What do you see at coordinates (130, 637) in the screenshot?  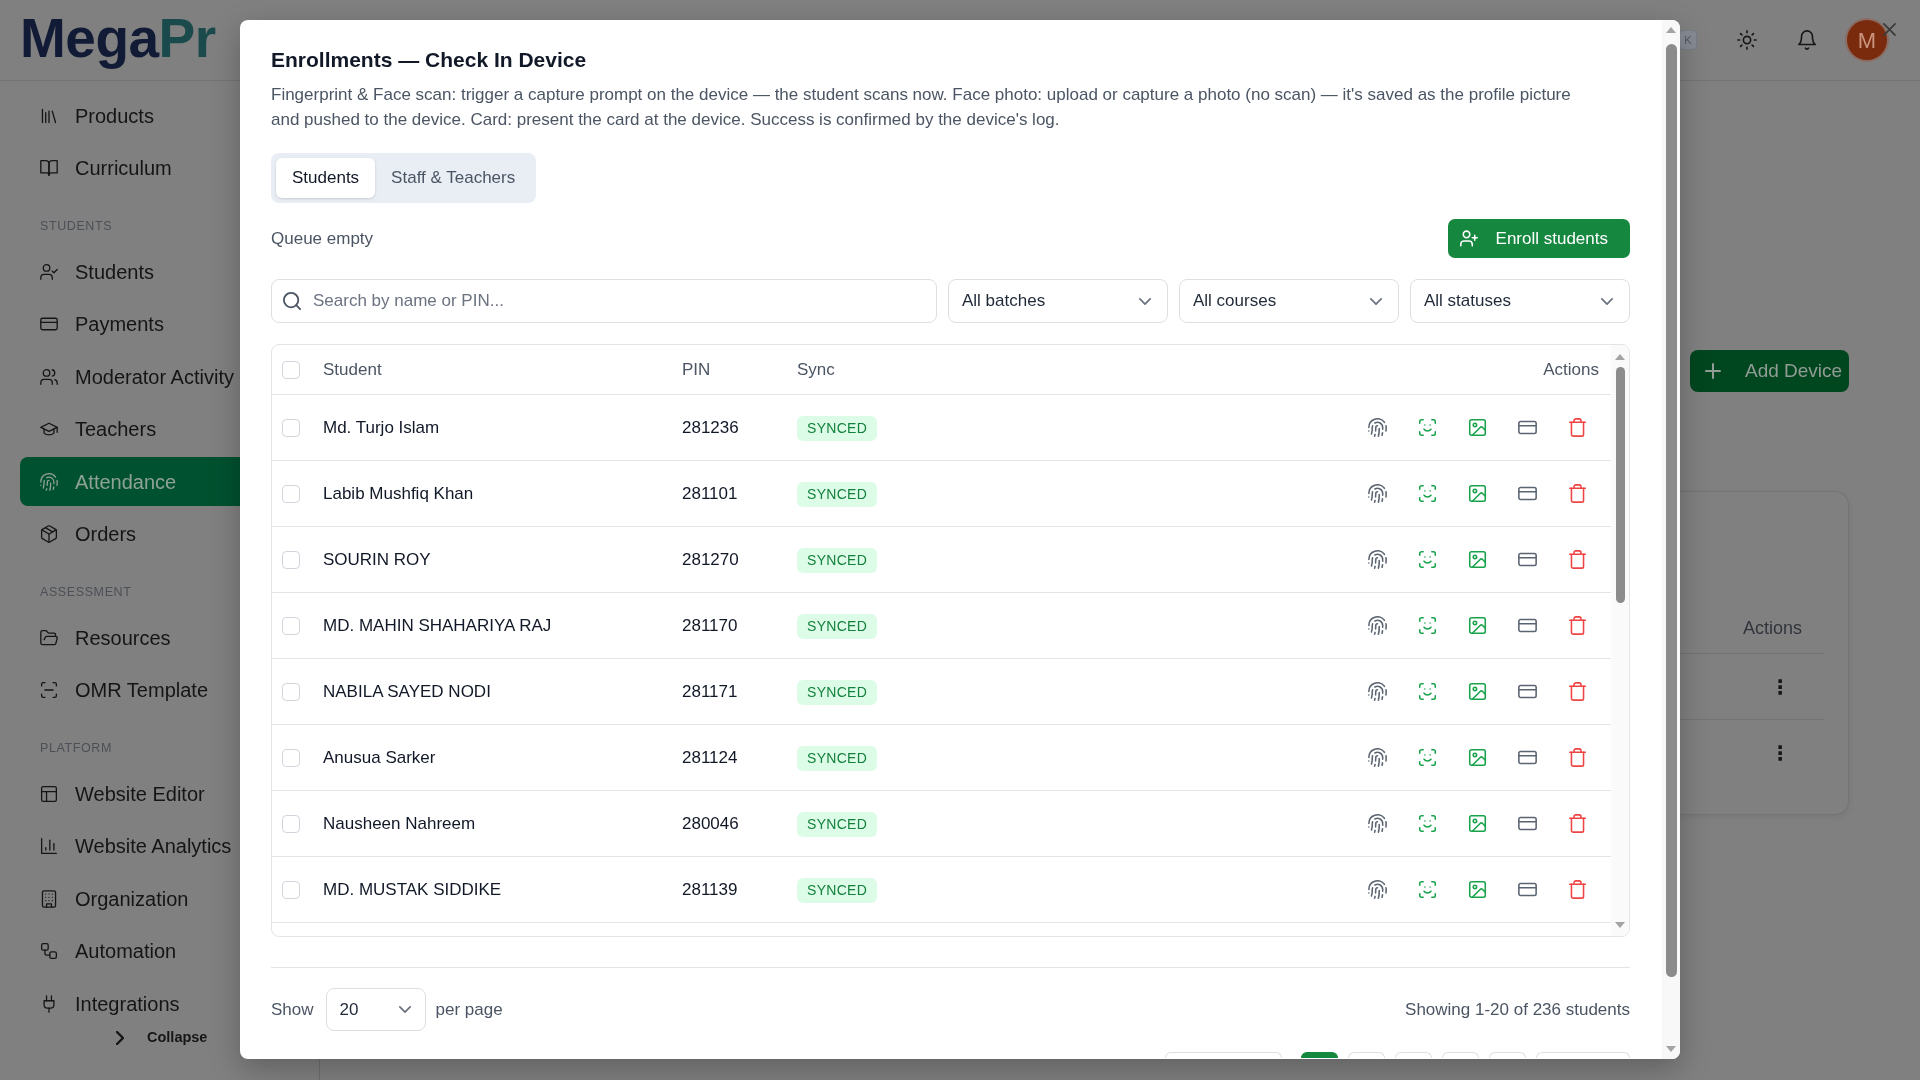 I see `sidebar-item: Resources` at bounding box center [130, 637].